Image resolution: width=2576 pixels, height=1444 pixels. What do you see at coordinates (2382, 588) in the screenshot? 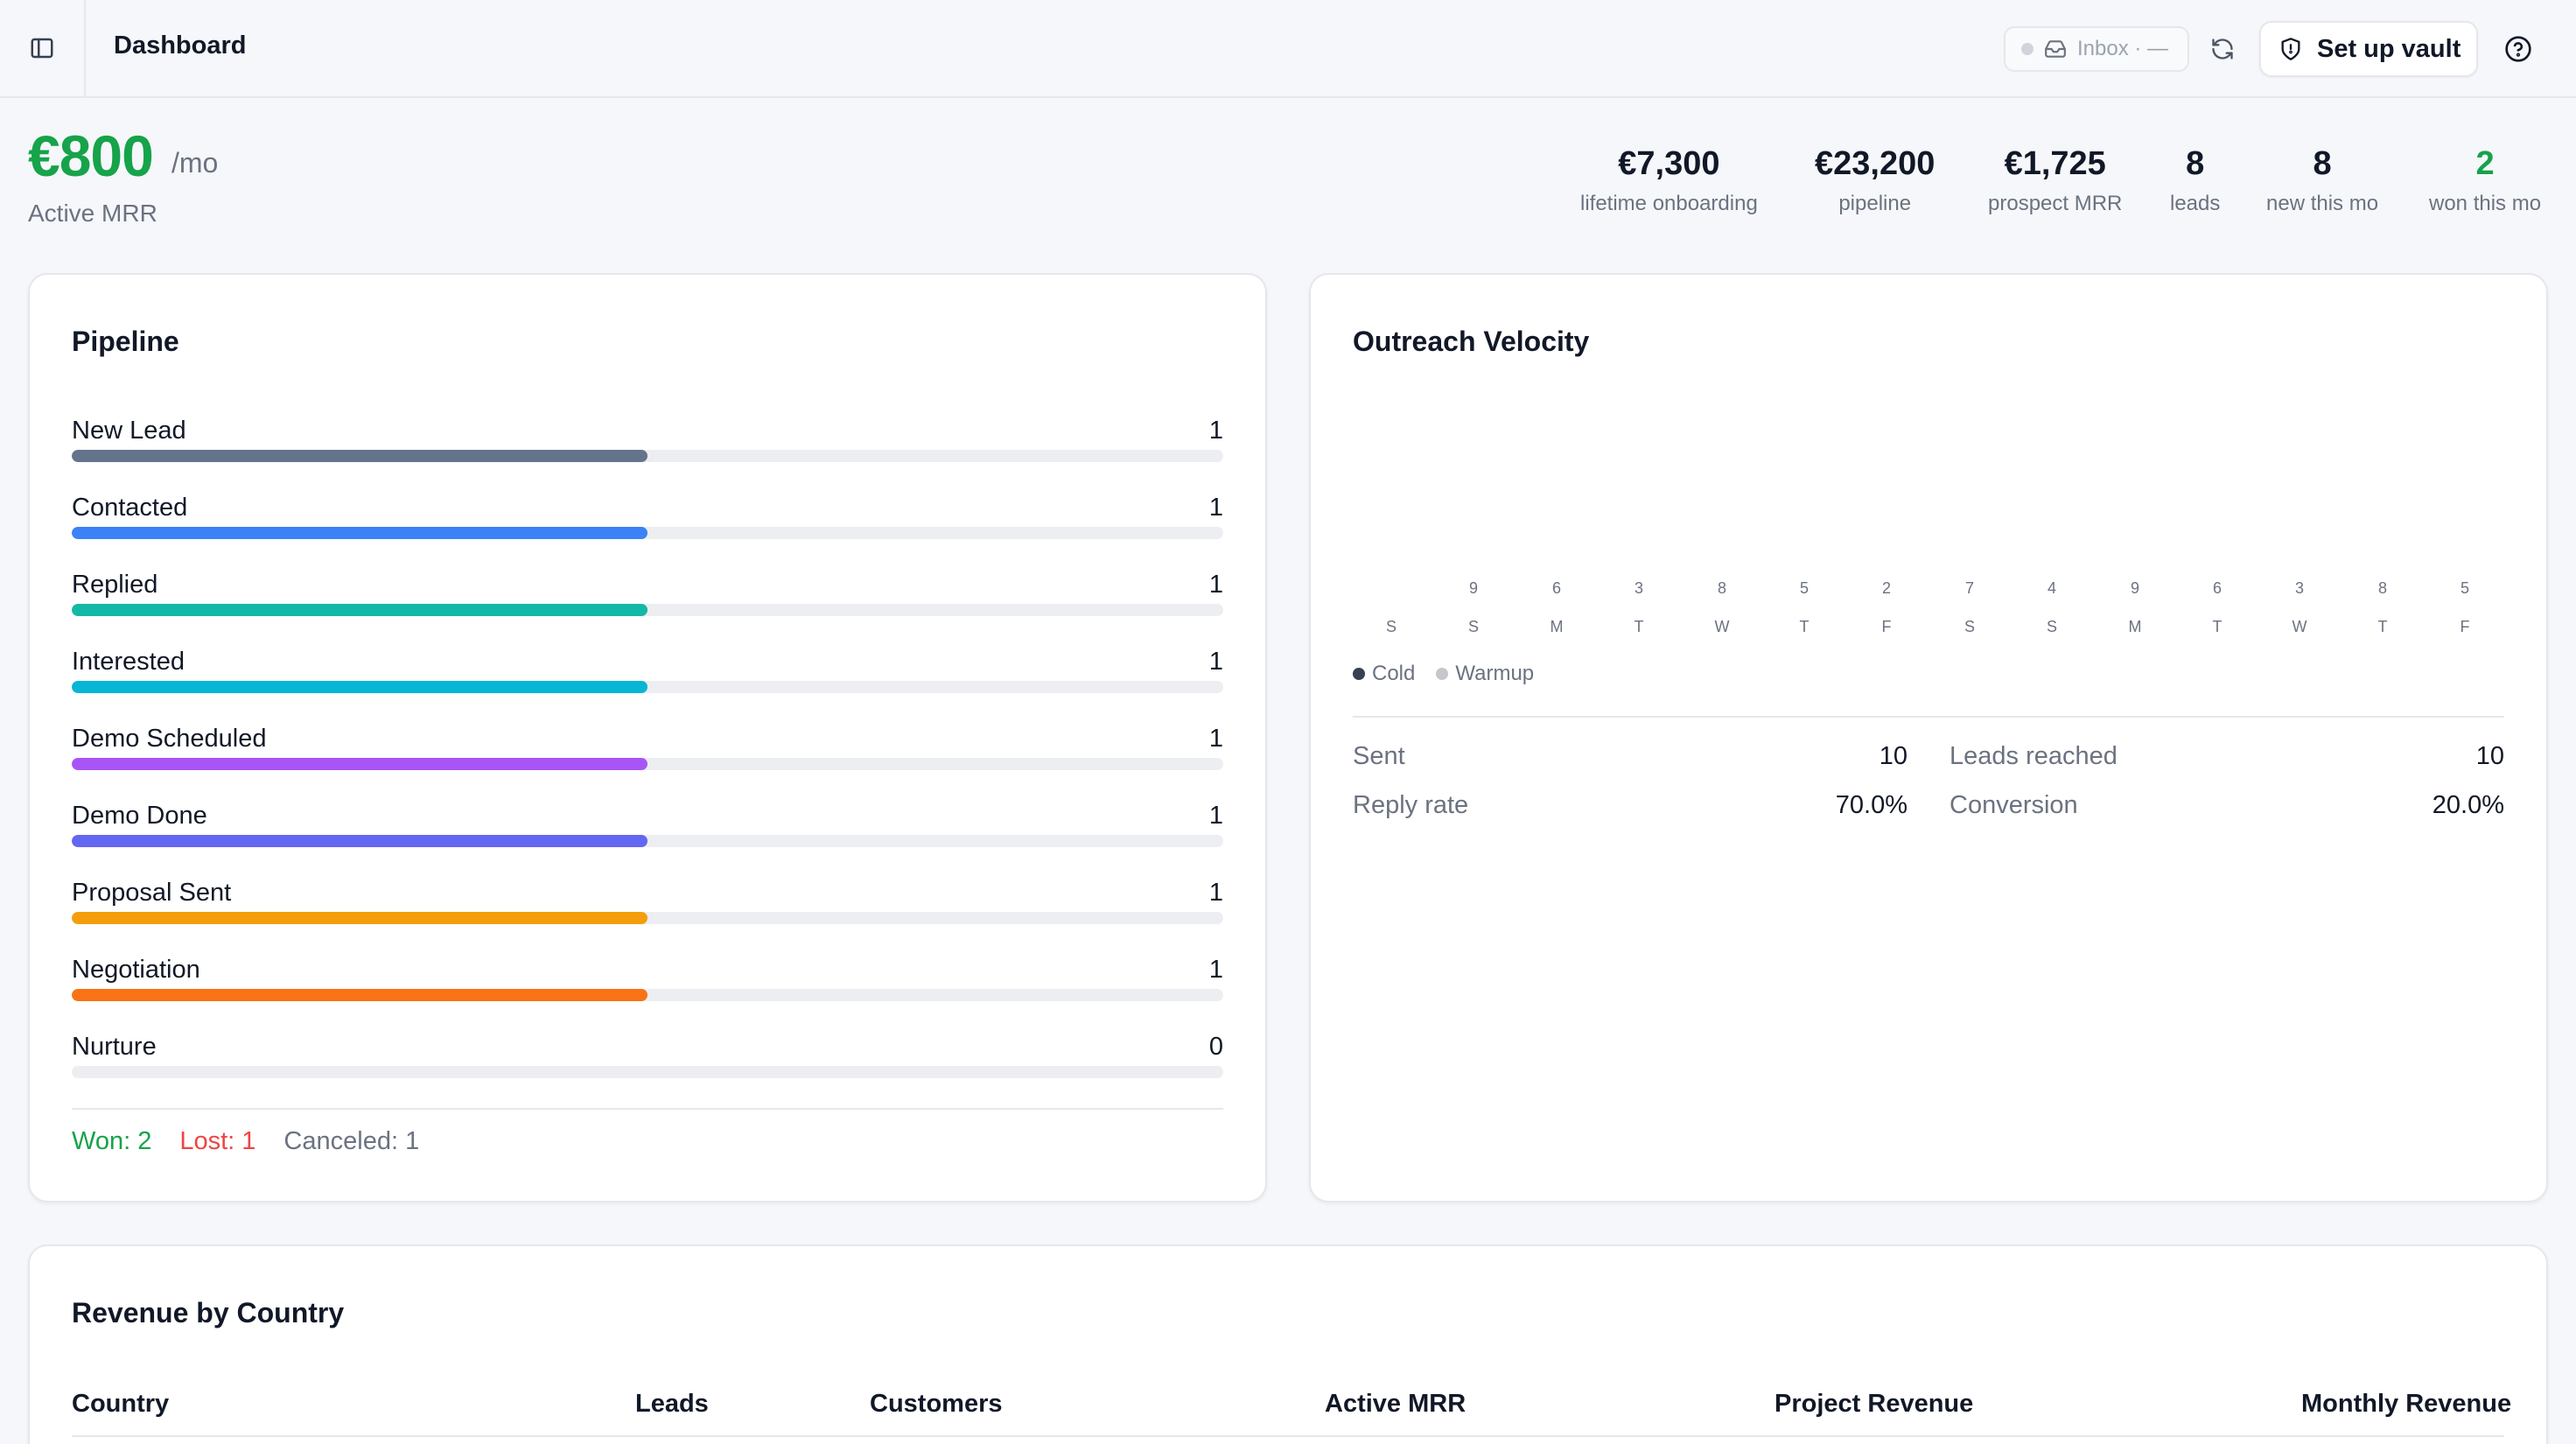
I see `velocity-count-label: 8` at bounding box center [2382, 588].